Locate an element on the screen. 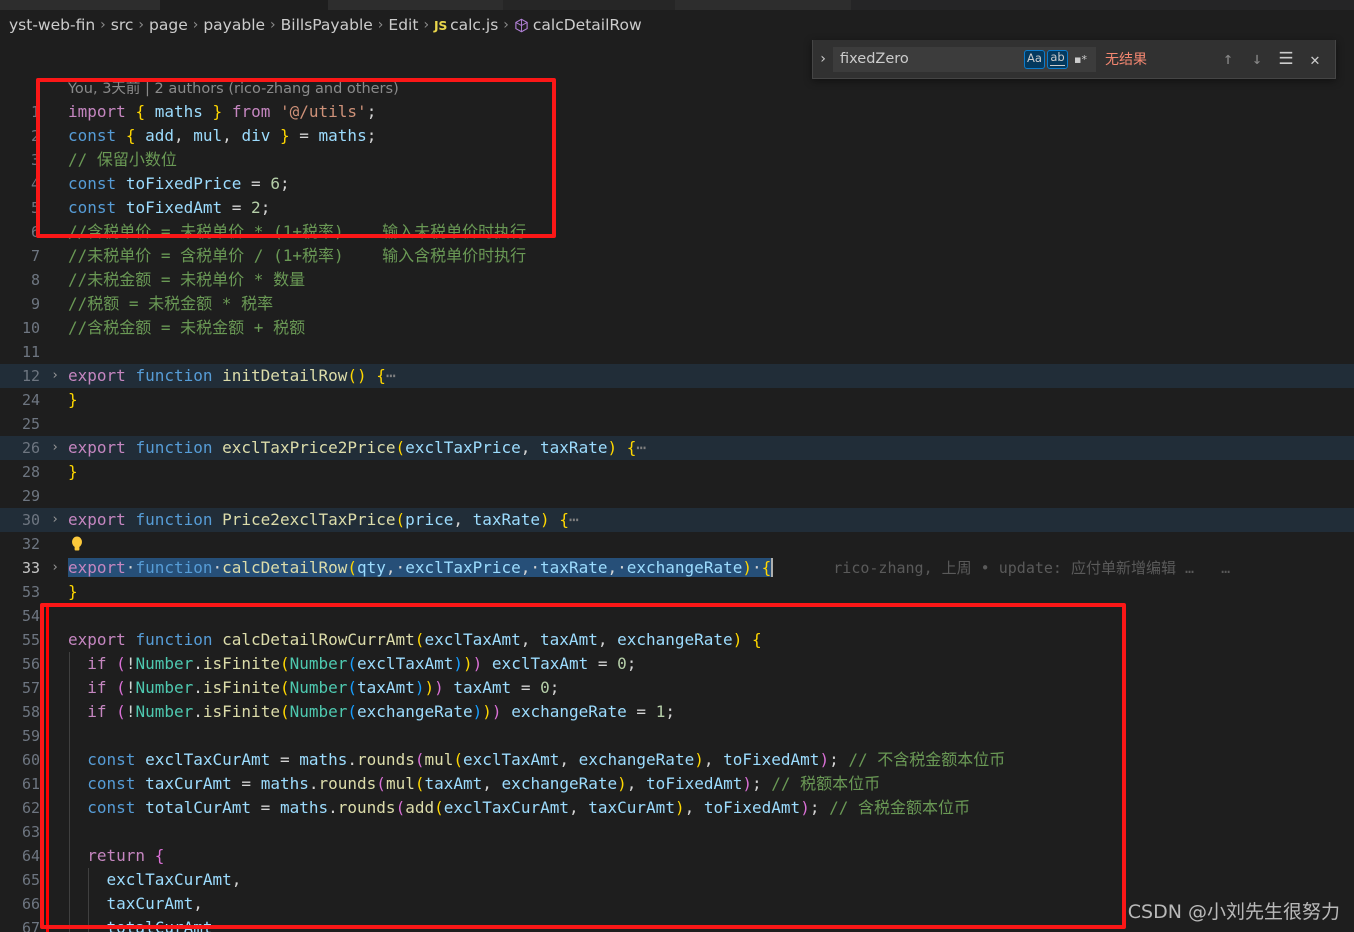 This screenshot has width=1354, height=932. breadcrumb-item-calcdetailrow: calcDetailRow is located at coordinates (587, 25).